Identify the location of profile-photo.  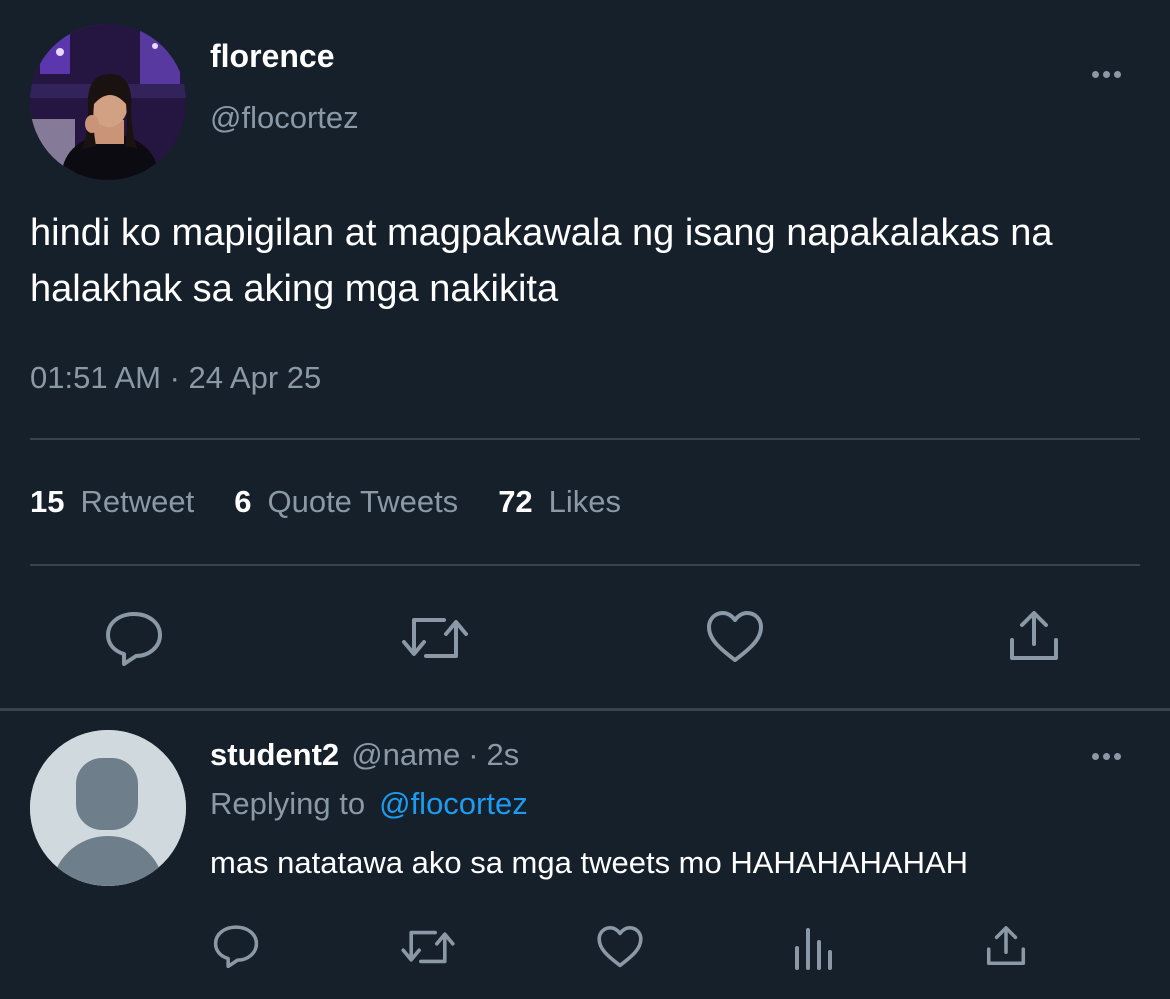
(108, 102).